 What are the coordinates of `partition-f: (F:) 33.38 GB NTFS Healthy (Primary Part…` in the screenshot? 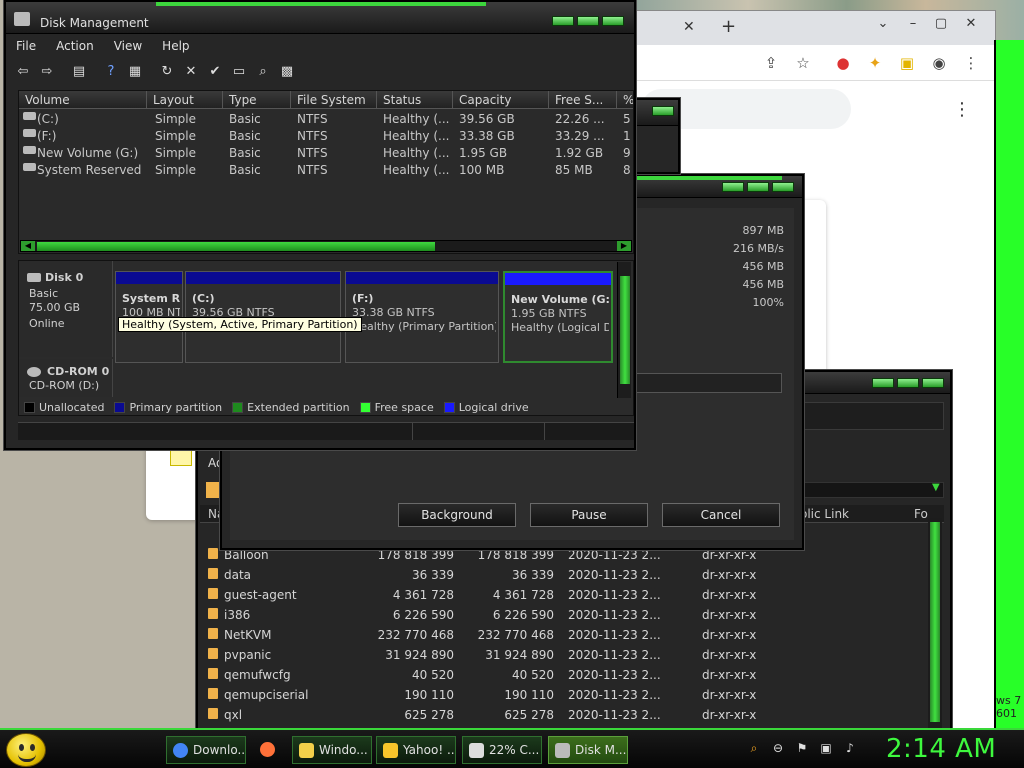 It's located at (422, 317).